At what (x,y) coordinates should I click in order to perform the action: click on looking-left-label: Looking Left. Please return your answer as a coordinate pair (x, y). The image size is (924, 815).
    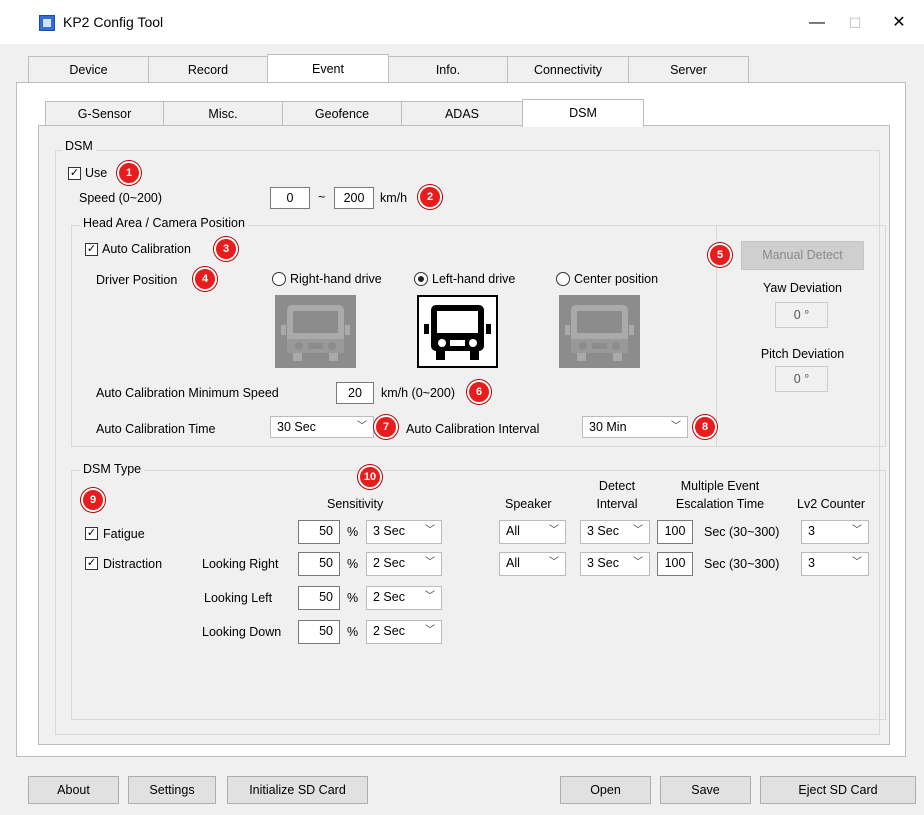
    Looking at the image, I should click on (238, 598).